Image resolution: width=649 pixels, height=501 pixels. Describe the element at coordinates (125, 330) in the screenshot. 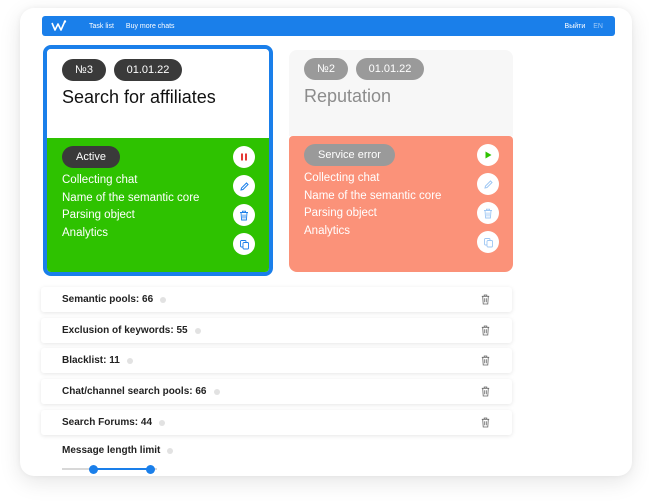

I see `row-label: Exclusion of keywords: 55` at that location.